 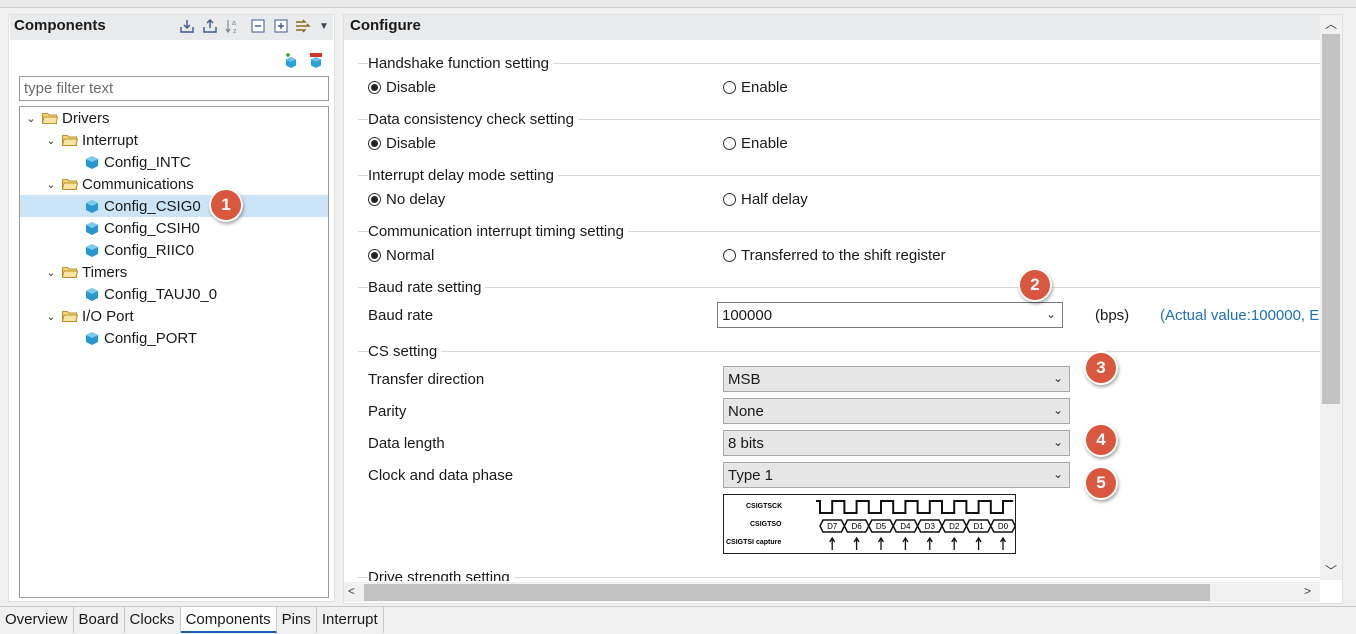 What do you see at coordinates (426, 379) in the screenshot?
I see `transfer-direction-label: Transfer direction` at bounding box center [426, 379].